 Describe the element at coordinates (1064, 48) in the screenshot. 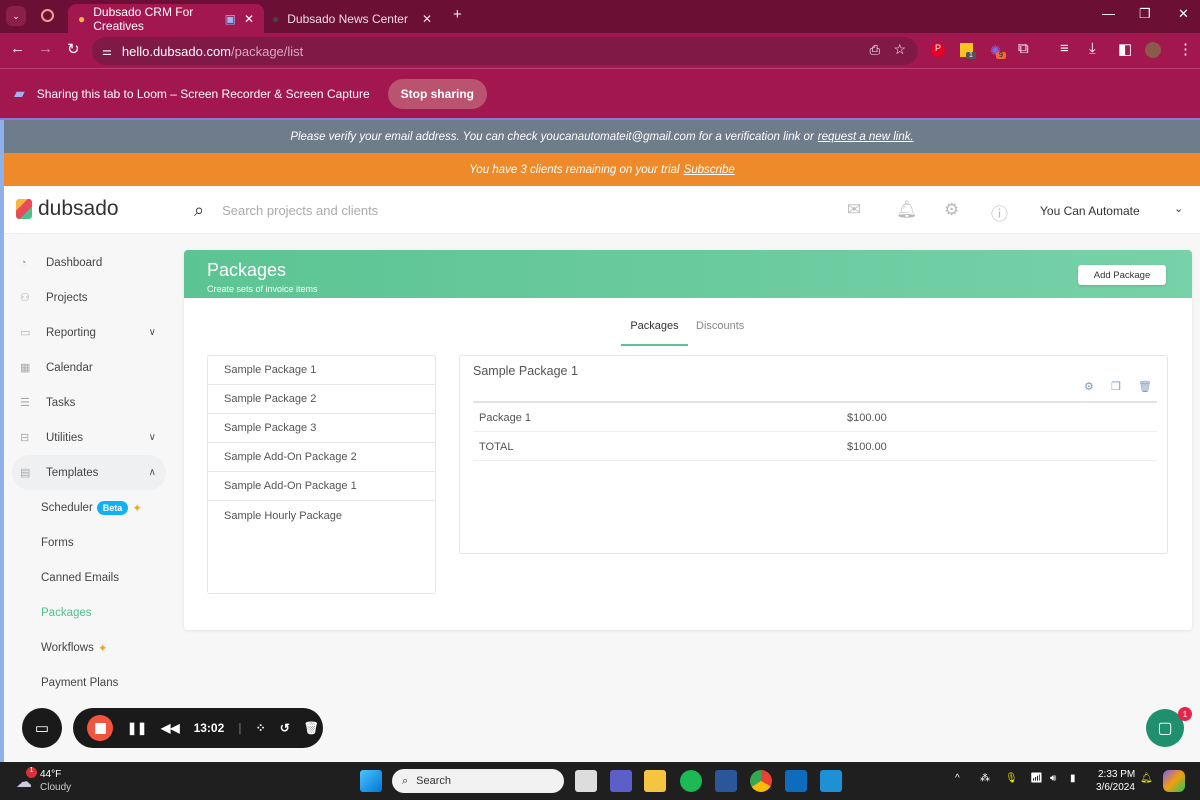

I see `media-control-icon: ≡` at that location.